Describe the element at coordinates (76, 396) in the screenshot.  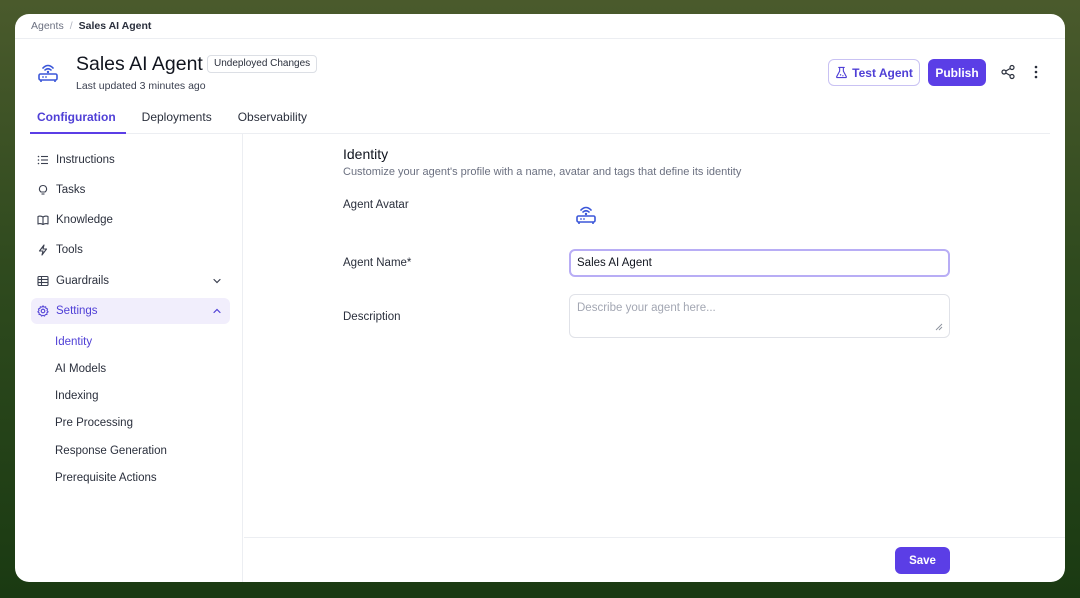
I see `settings-sub-indexing: Indexing` at that location.